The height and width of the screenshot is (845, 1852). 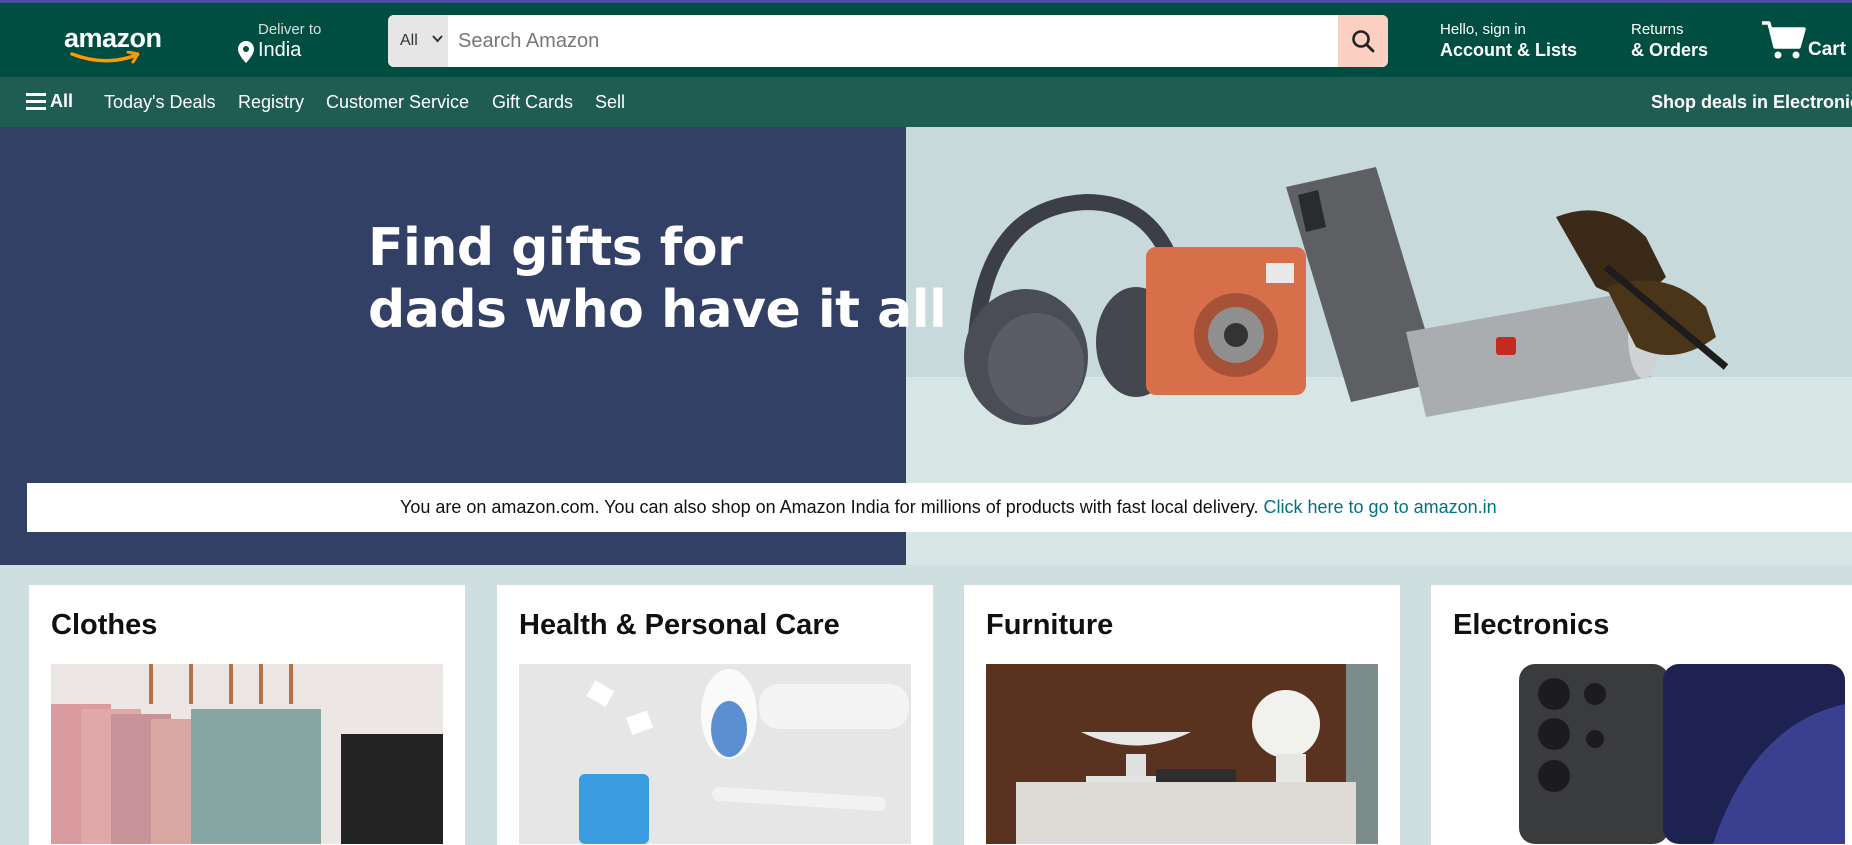 I want to click on nav-item-sell: Sell, so click(x=610, y=102).